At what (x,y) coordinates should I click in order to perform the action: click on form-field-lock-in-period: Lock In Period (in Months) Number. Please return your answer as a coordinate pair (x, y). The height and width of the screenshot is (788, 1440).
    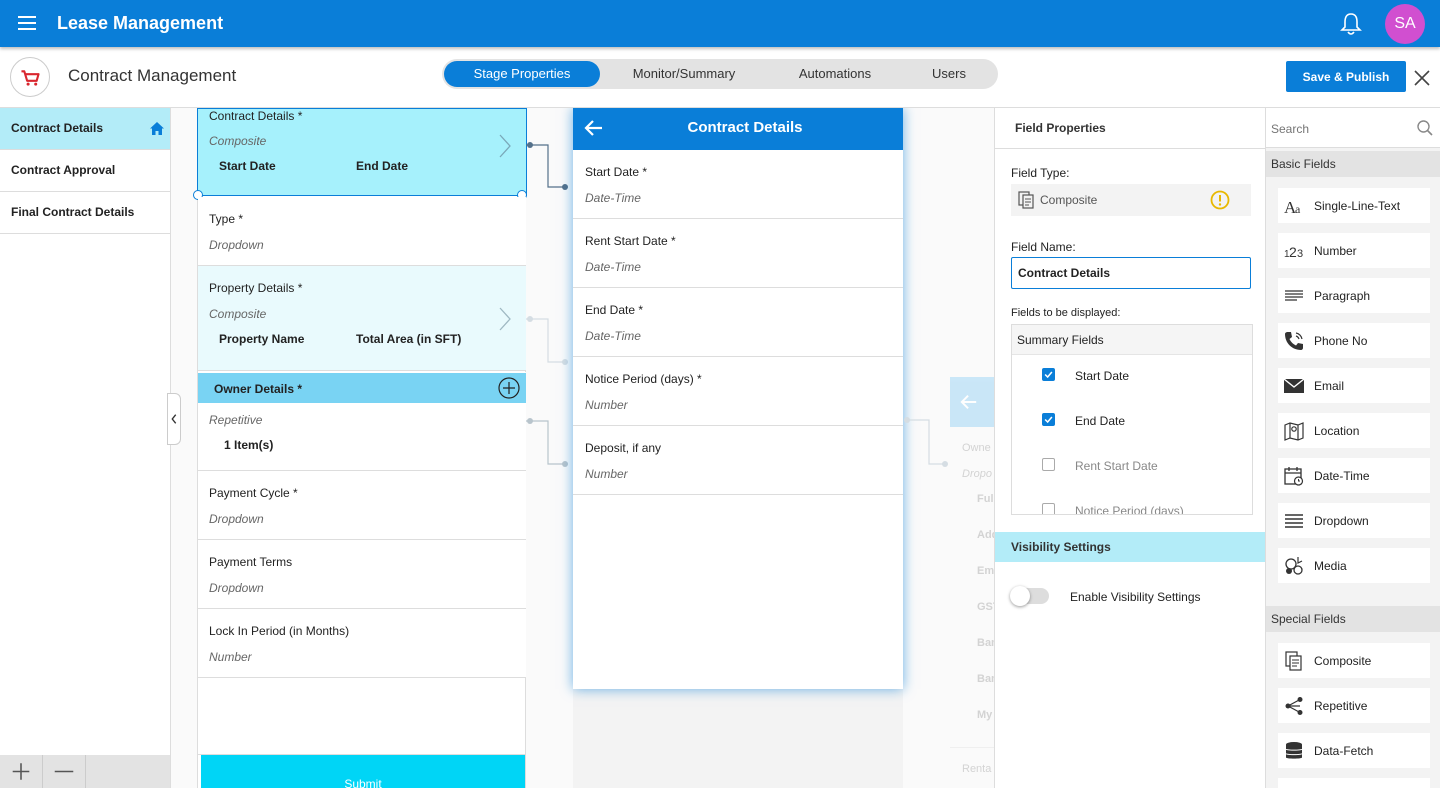
    Looking at the image, I should click on (362, 643).